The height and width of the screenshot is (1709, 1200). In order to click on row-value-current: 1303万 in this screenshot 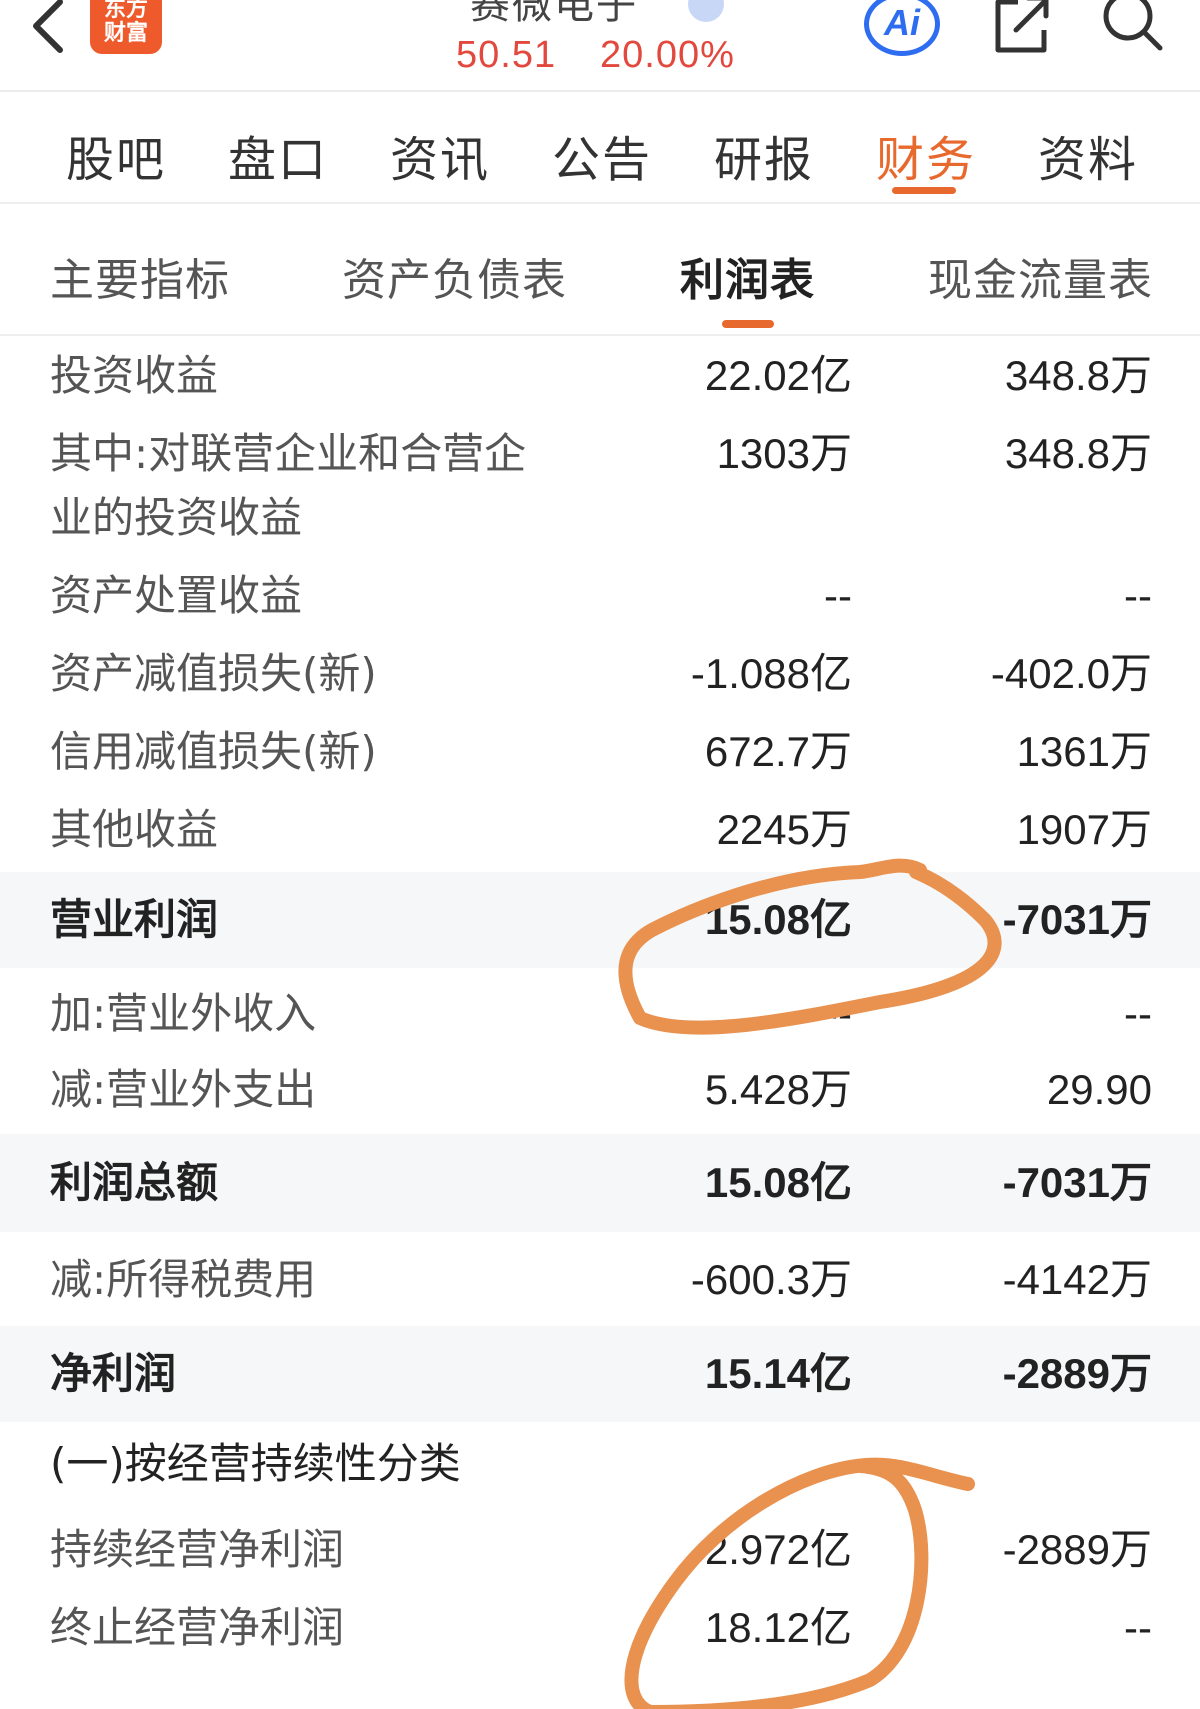, I will do `click(784, 453)`.